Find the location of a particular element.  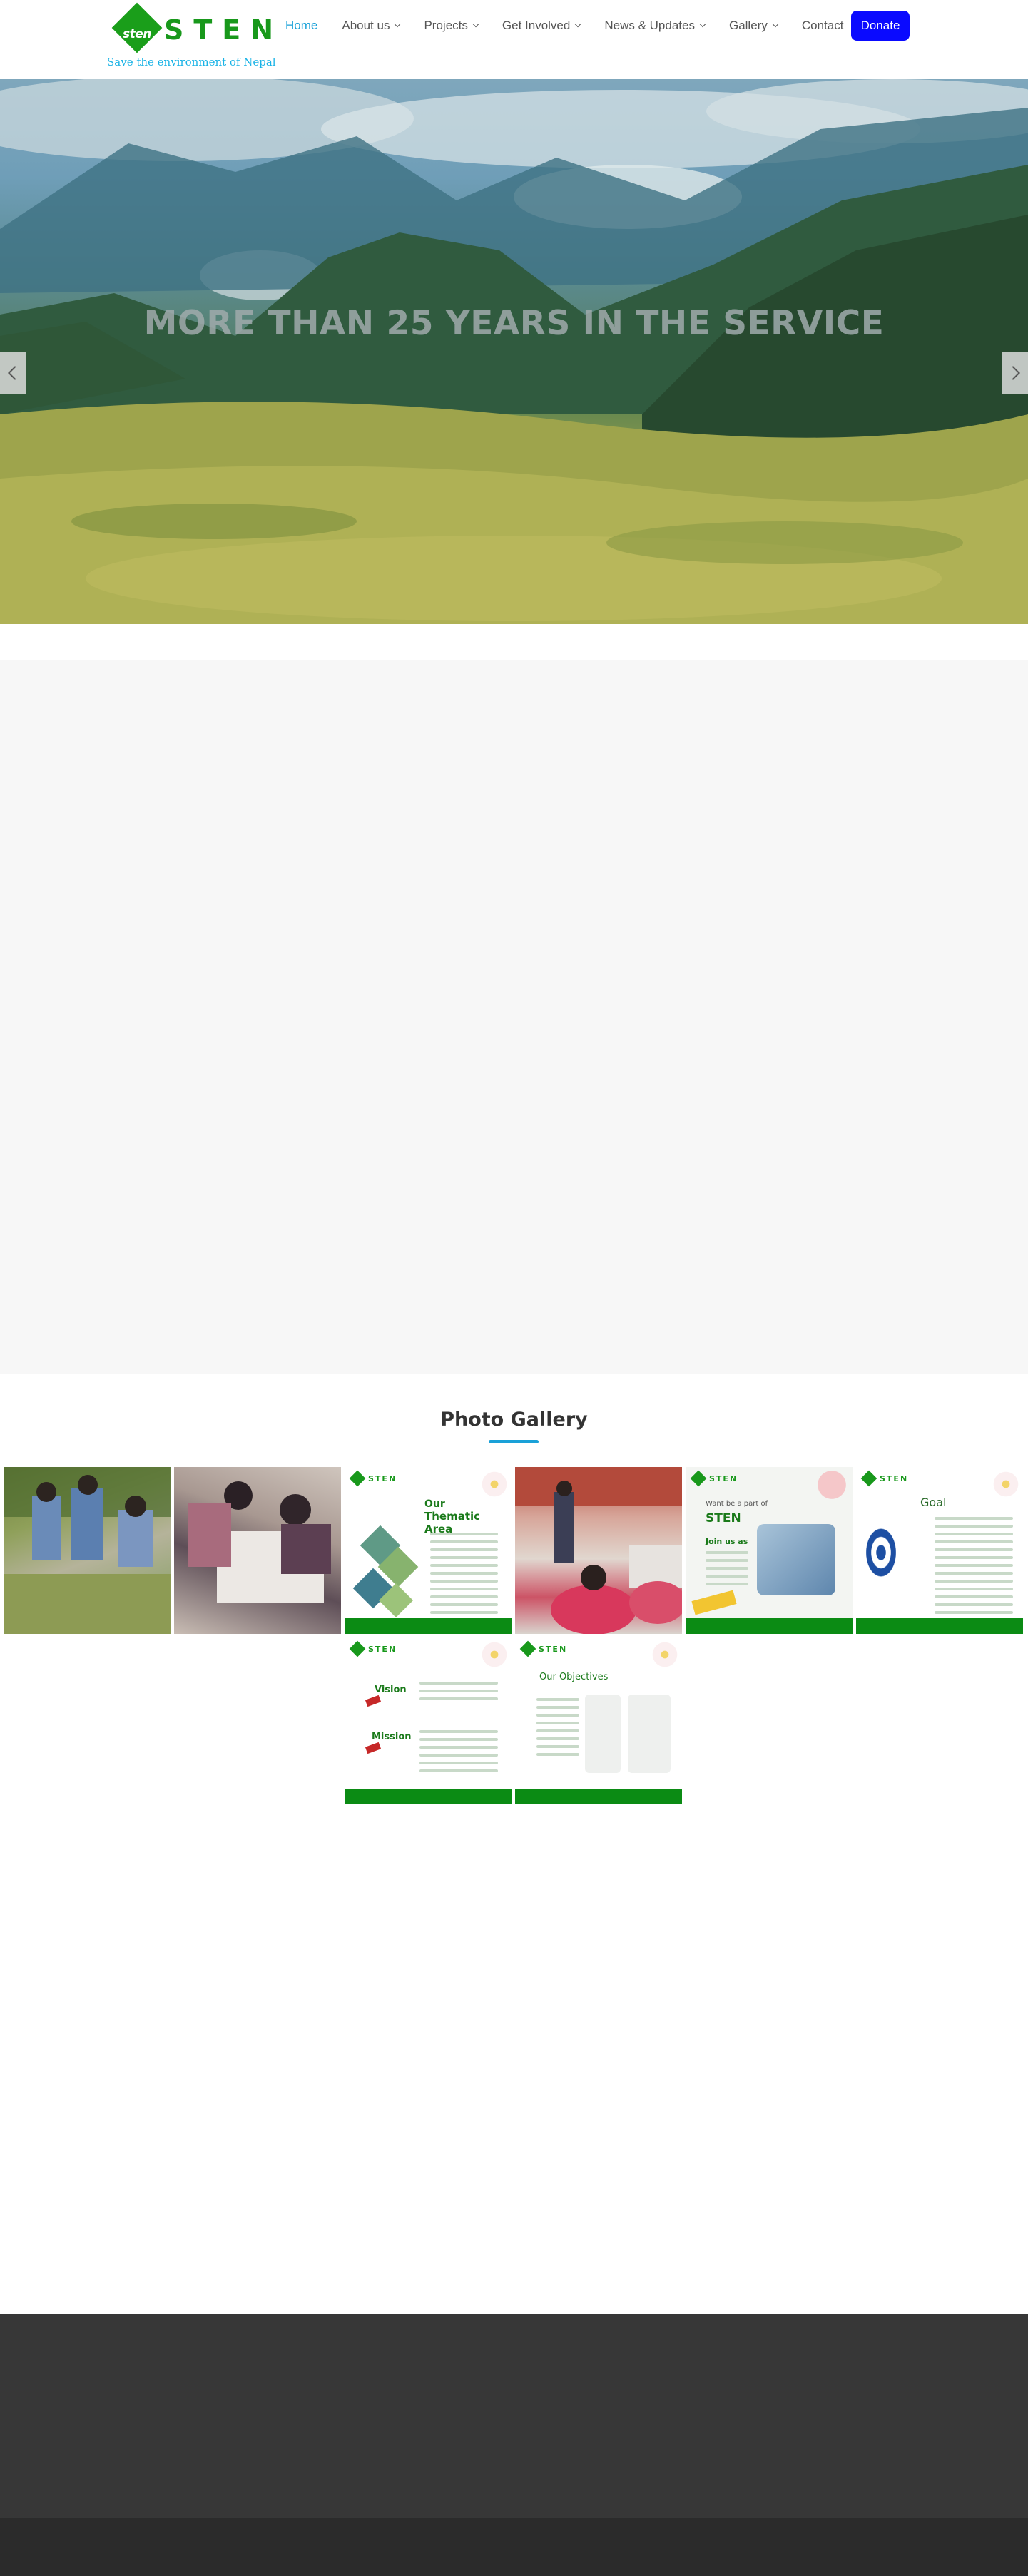

logo: sten STEN Save the environment of Nepal is located at coordinates (191, 38).